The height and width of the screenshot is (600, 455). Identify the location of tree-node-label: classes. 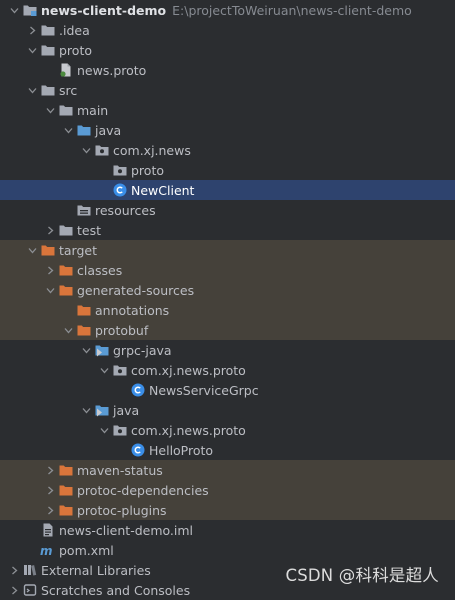
(100, 270).